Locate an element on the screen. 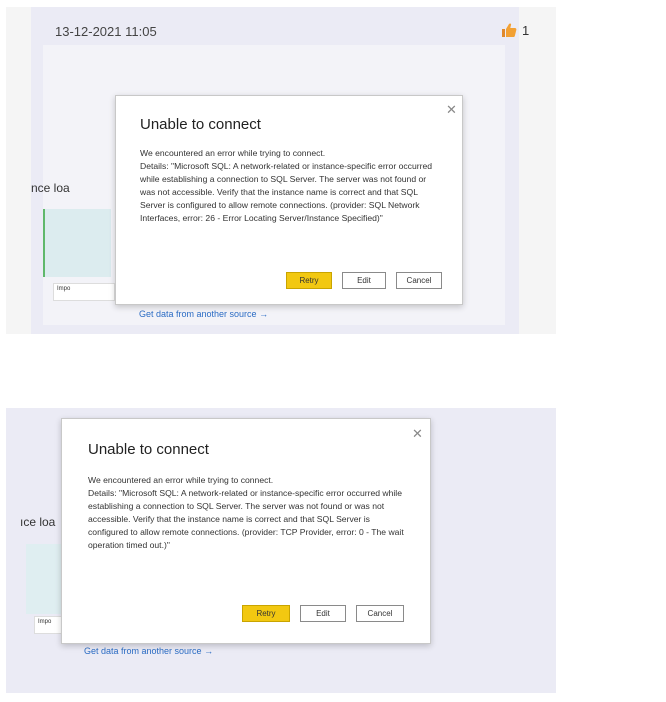  reaction-badge: 1 is located at coordinates (515, 30).